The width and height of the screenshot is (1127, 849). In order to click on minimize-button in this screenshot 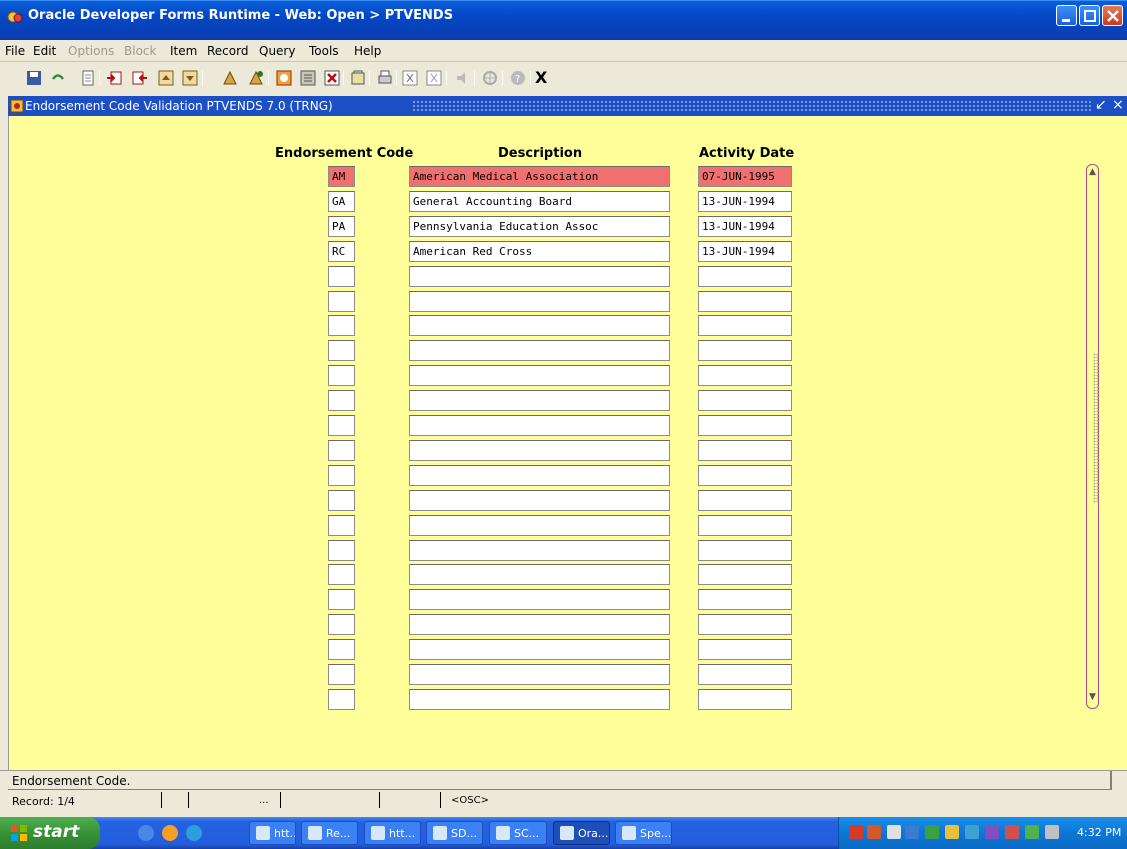, I will do `click(1066, 15)`.